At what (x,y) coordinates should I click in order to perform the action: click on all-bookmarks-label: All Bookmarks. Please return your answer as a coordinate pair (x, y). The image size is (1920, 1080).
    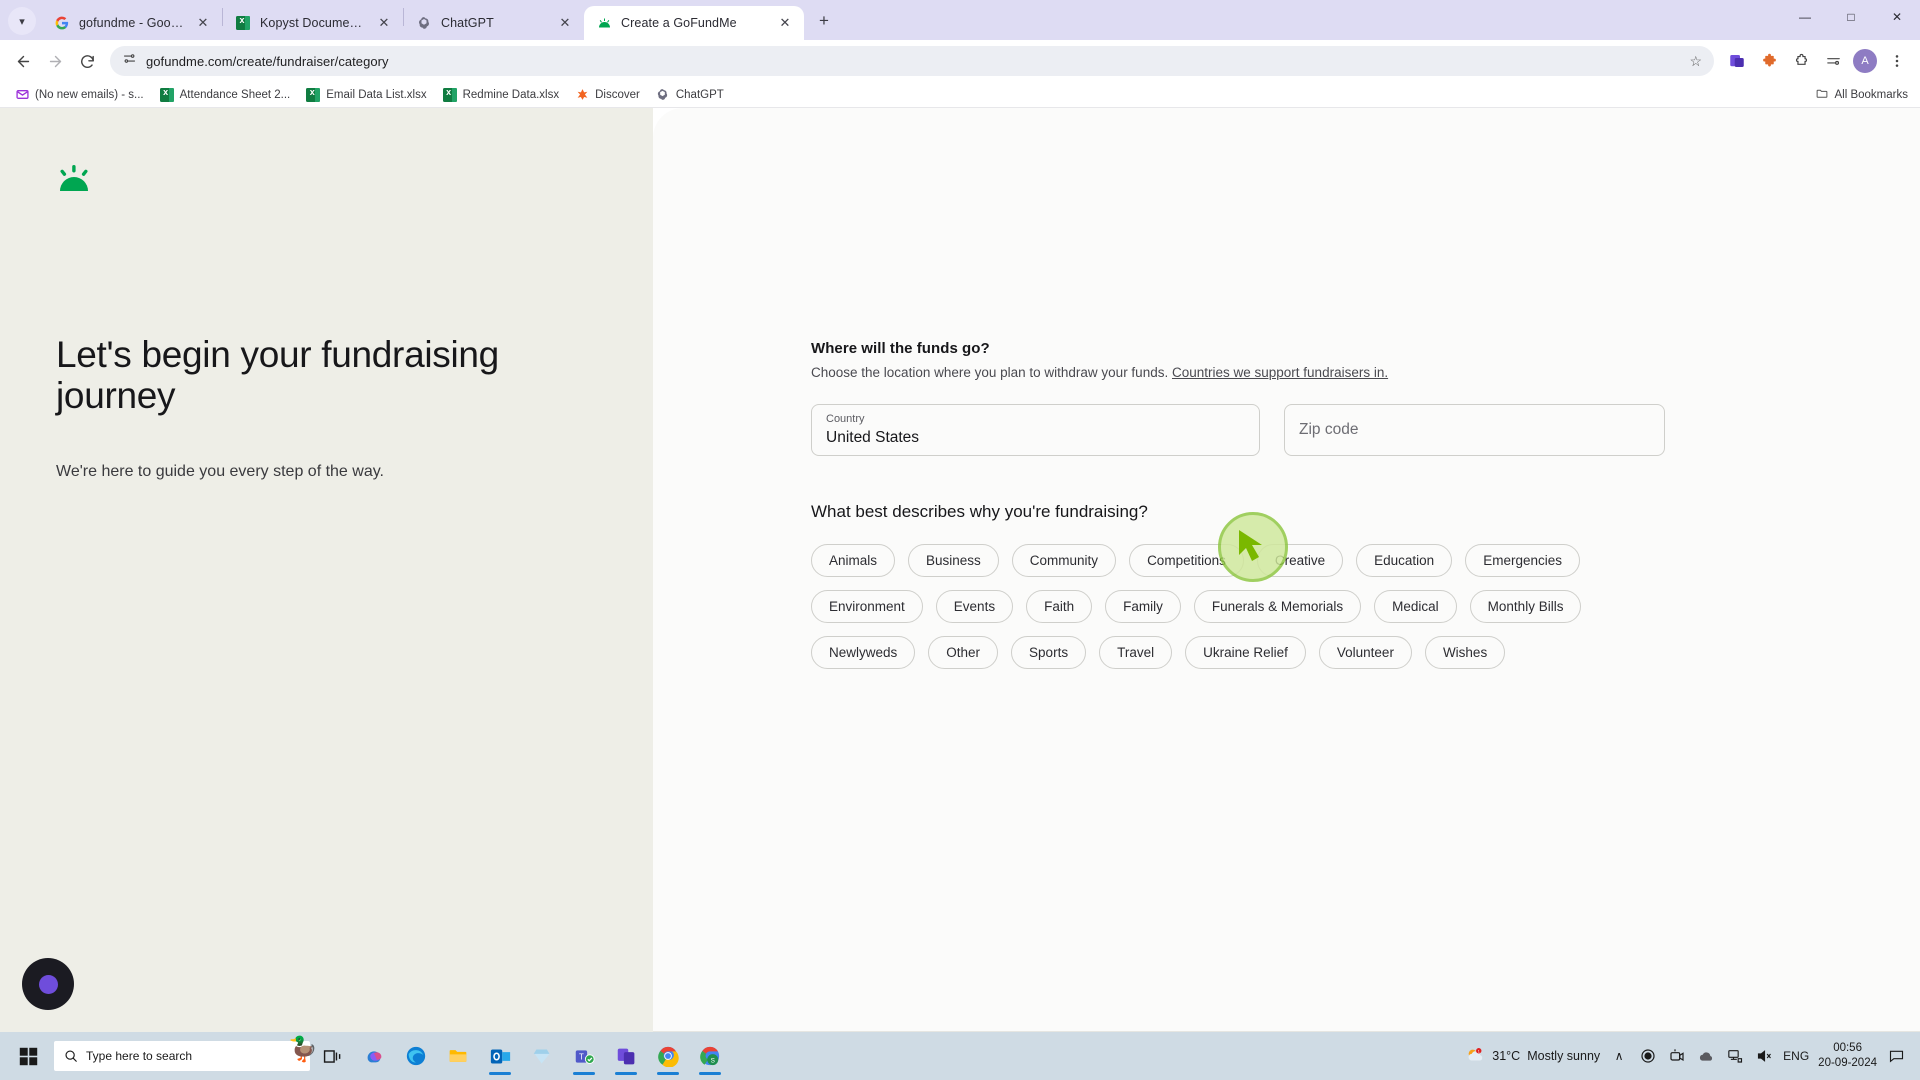
    Looking at the image, I should click on (1871, 94).